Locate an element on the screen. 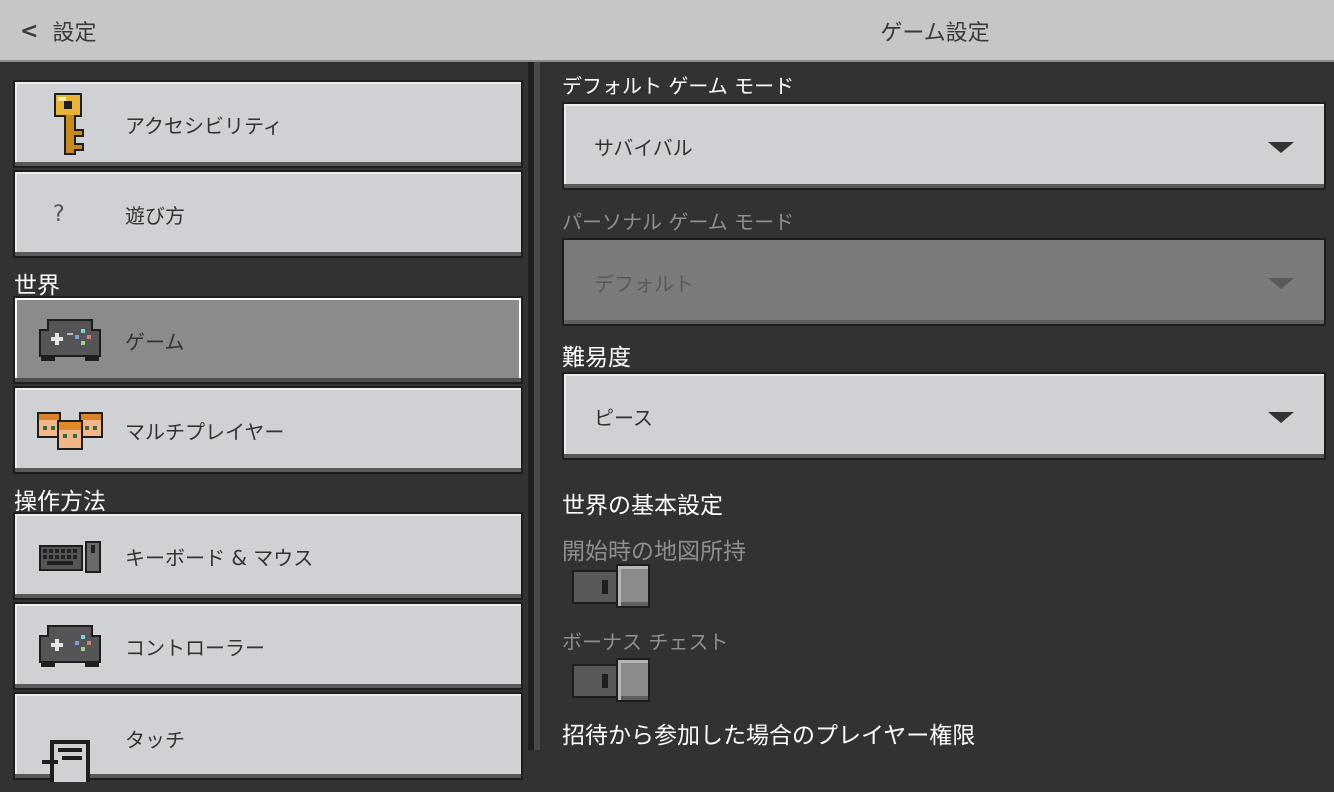 The width and height of the screenshot is (1334, 792). sidebar-item-label: 遊び方 is located at coordinates (155, 215).